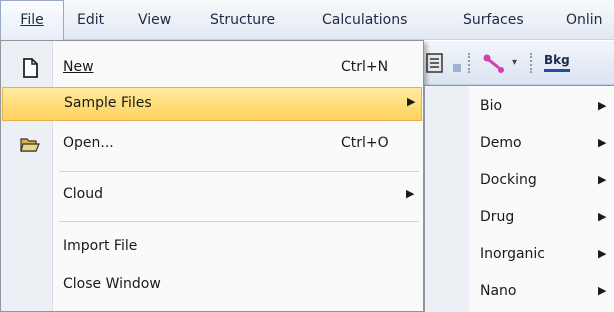 This screenshot has height=312, width=614. I want to click on new-shortcut: Ctrl+N, so click(365, 67).